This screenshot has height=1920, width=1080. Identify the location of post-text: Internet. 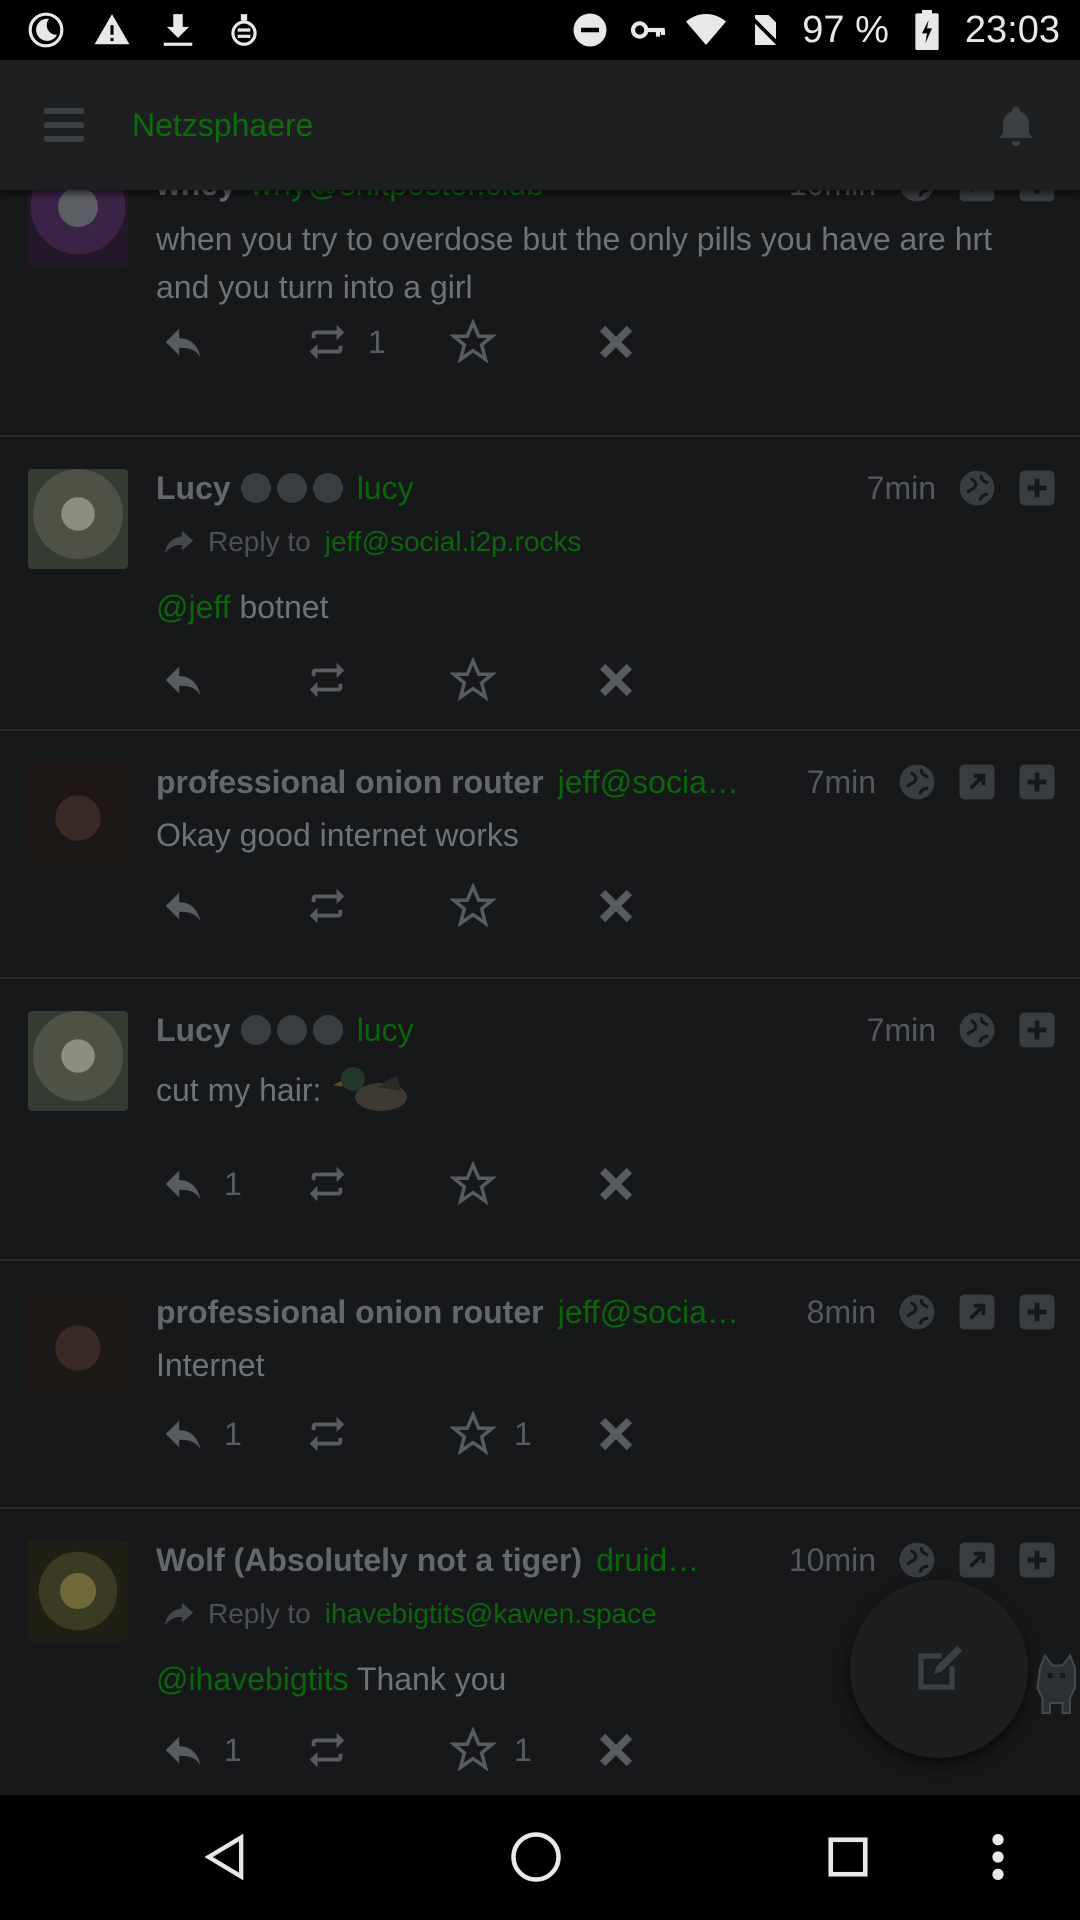
(210, 1365).